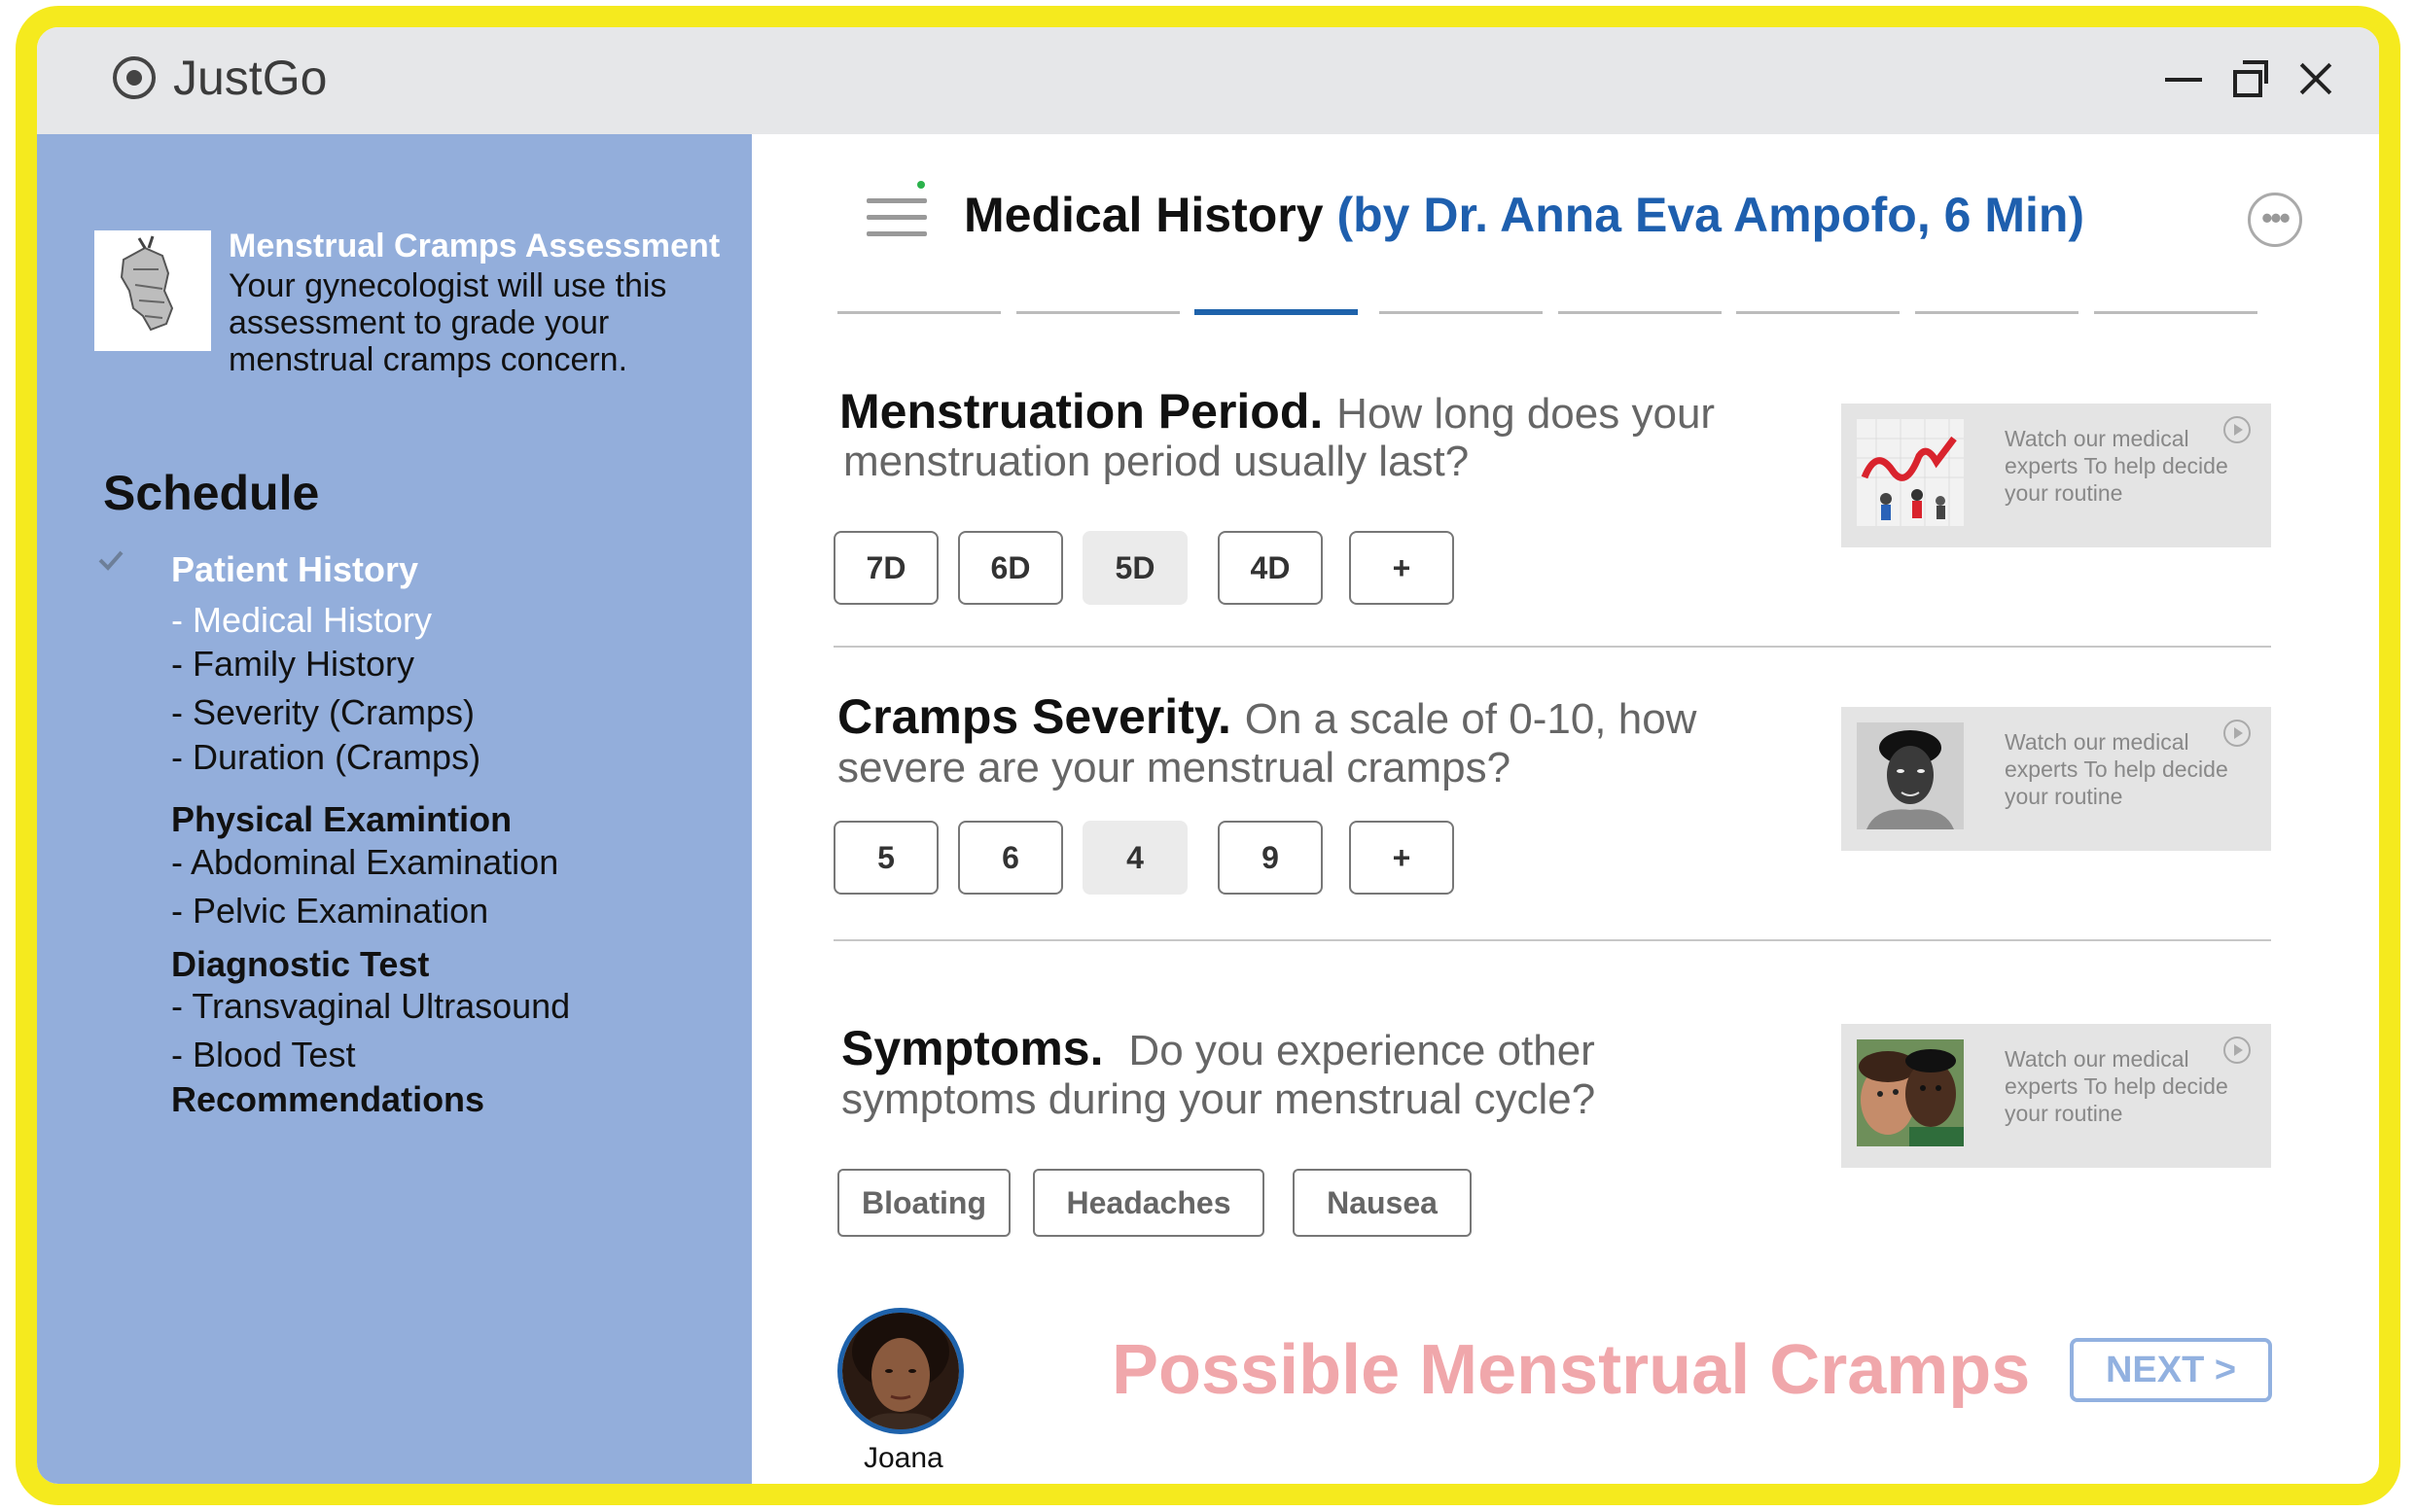 The width and height of the screenshot is (2416, 1512). Describe the element at coordinates (371, 1006) in the screenshot. I see `schedule-item-transvaginal-ultrasound: - Transvaginal Ultrasound` at that location.